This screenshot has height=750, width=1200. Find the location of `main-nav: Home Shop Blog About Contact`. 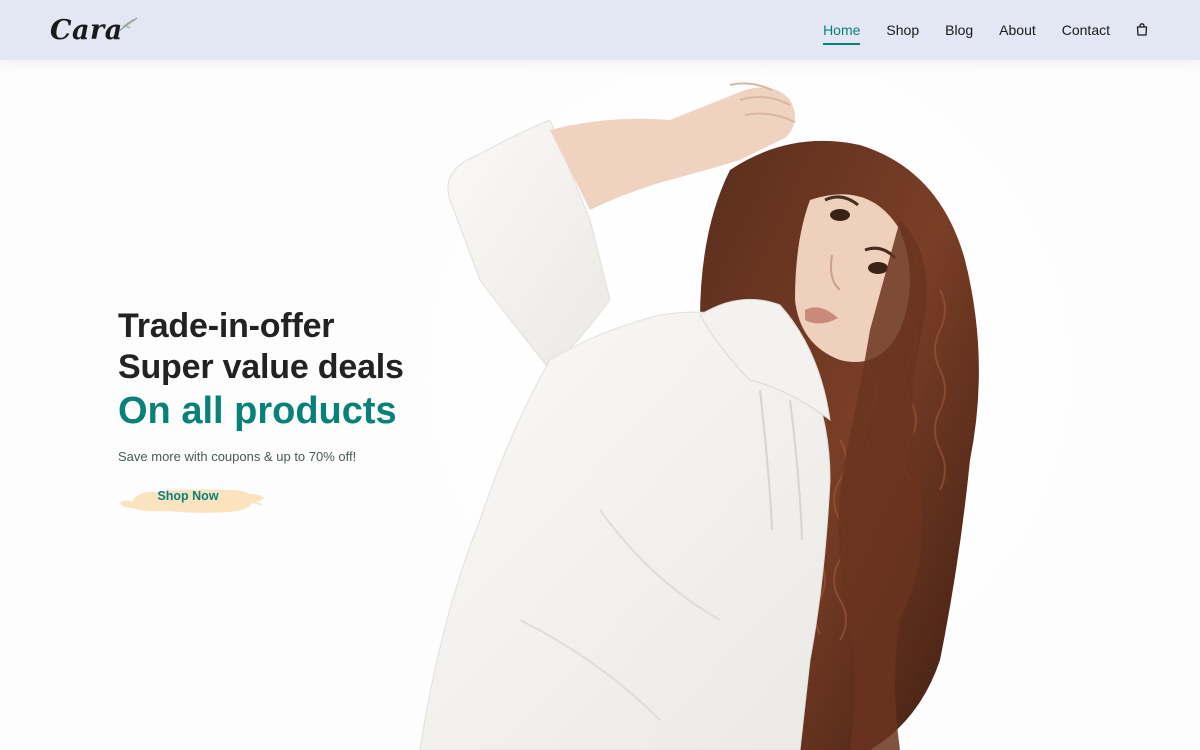

main-nav: Home Shop Blog About Contact is located at coordinates (972, 30).